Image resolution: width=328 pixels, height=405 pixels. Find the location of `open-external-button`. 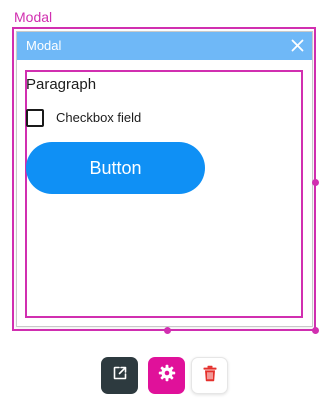

open-external-button is located at coordinates (119, 375).